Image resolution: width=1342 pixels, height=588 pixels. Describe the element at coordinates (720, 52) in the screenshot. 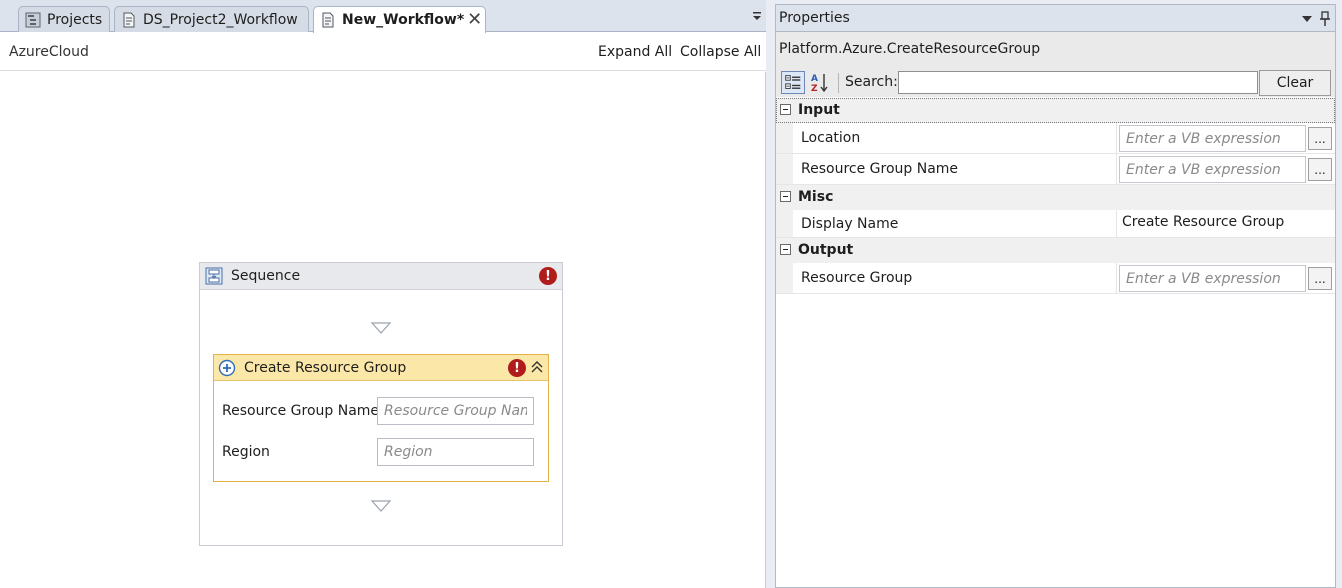

I see `collapse-all-link: Collapse All` at that location.